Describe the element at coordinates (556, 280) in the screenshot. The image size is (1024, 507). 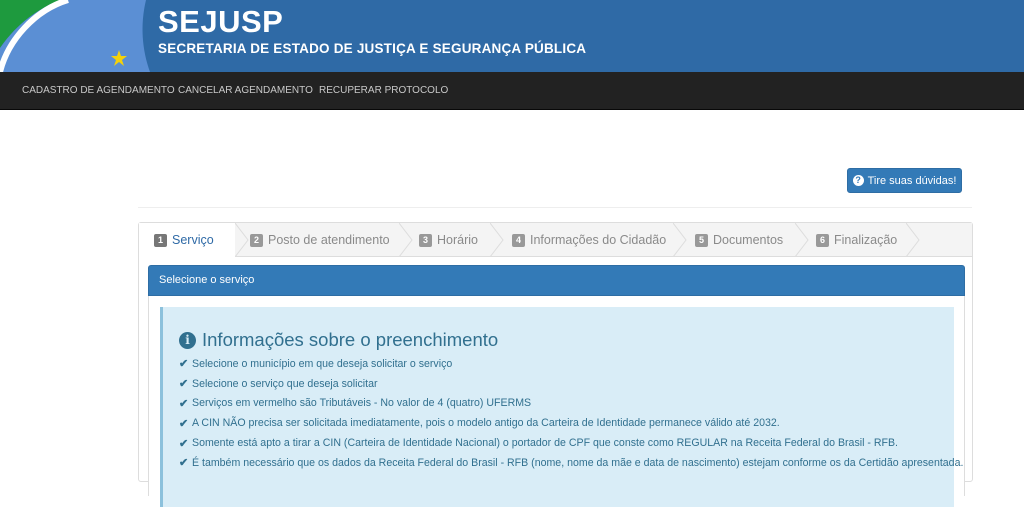
I see `panel-title: Selecione o serviço` at that location.